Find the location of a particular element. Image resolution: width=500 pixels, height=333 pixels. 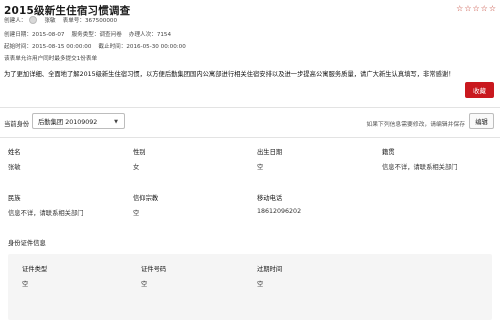

identity-selected-value: 后勤集团 20109092 is located at coordinates (68, 122).